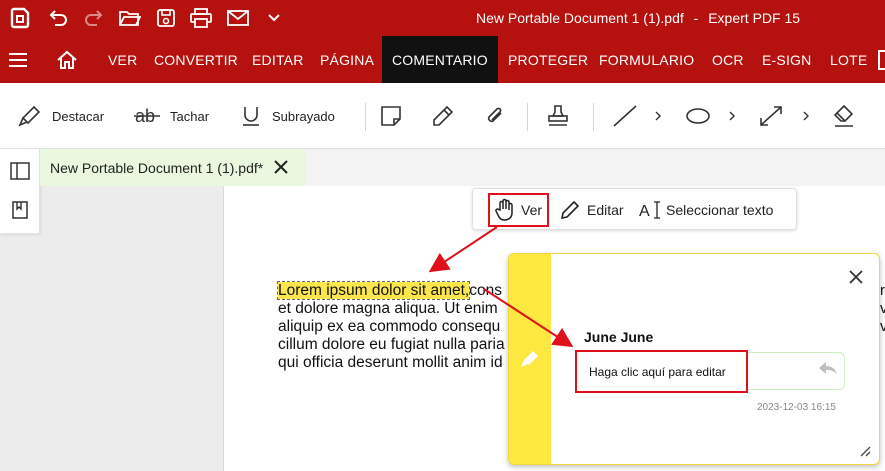 This screenshot has width=885, height=471. What do you see at coordinates (463, 249) in the screenshot?
I see `arrow-to-highlight` at bounding box center [463, 249].